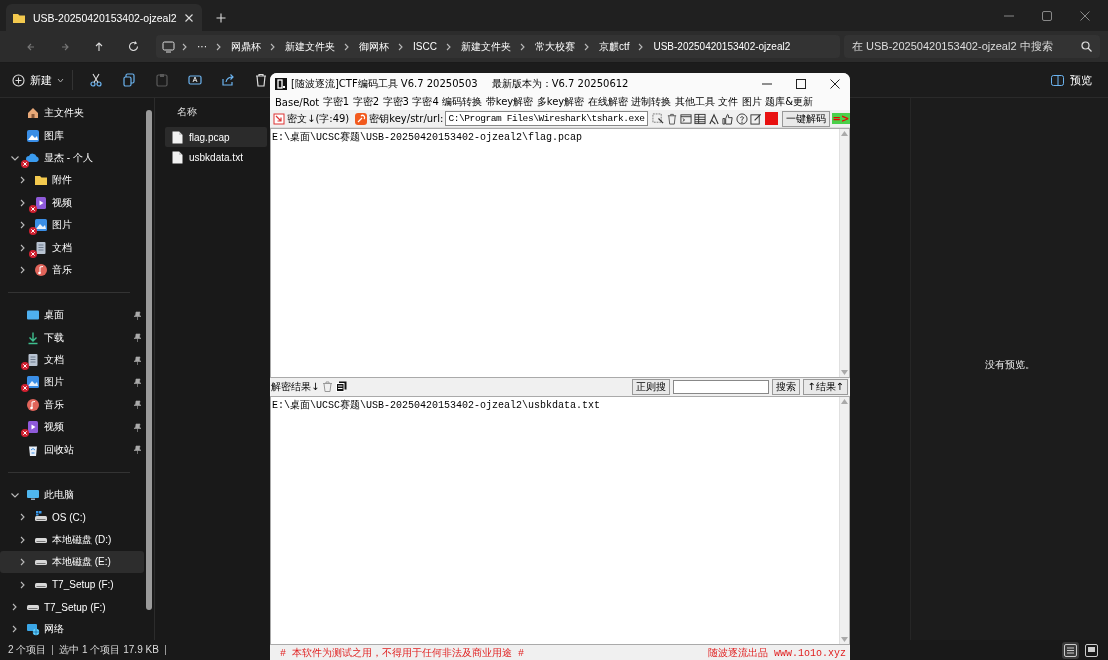  What do you see at coordinates (835, 83) in the screenshot?
I see `close-icon` at bounding box center [835, 83].